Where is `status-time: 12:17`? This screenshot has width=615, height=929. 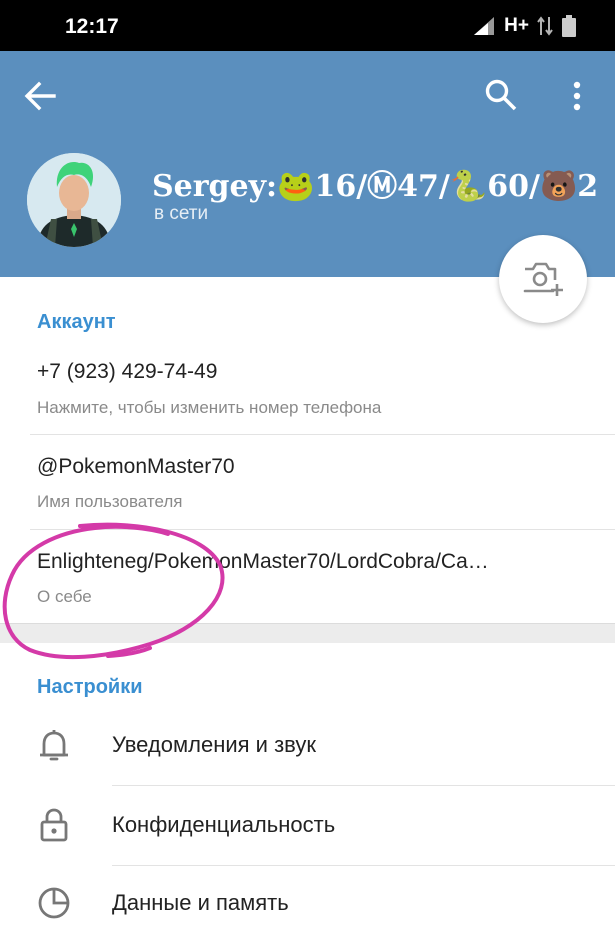
status-time: 12:17 is located at coordinates (92, 26).